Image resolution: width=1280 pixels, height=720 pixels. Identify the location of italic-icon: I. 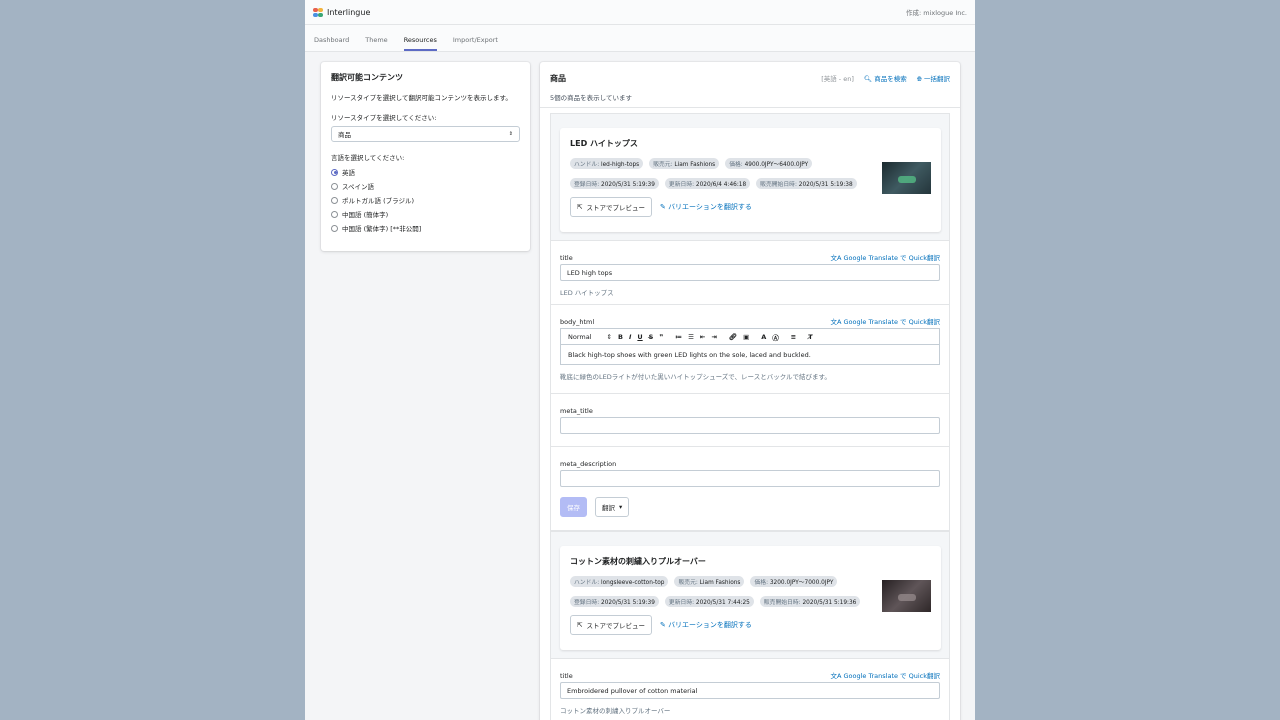
(630, 337).